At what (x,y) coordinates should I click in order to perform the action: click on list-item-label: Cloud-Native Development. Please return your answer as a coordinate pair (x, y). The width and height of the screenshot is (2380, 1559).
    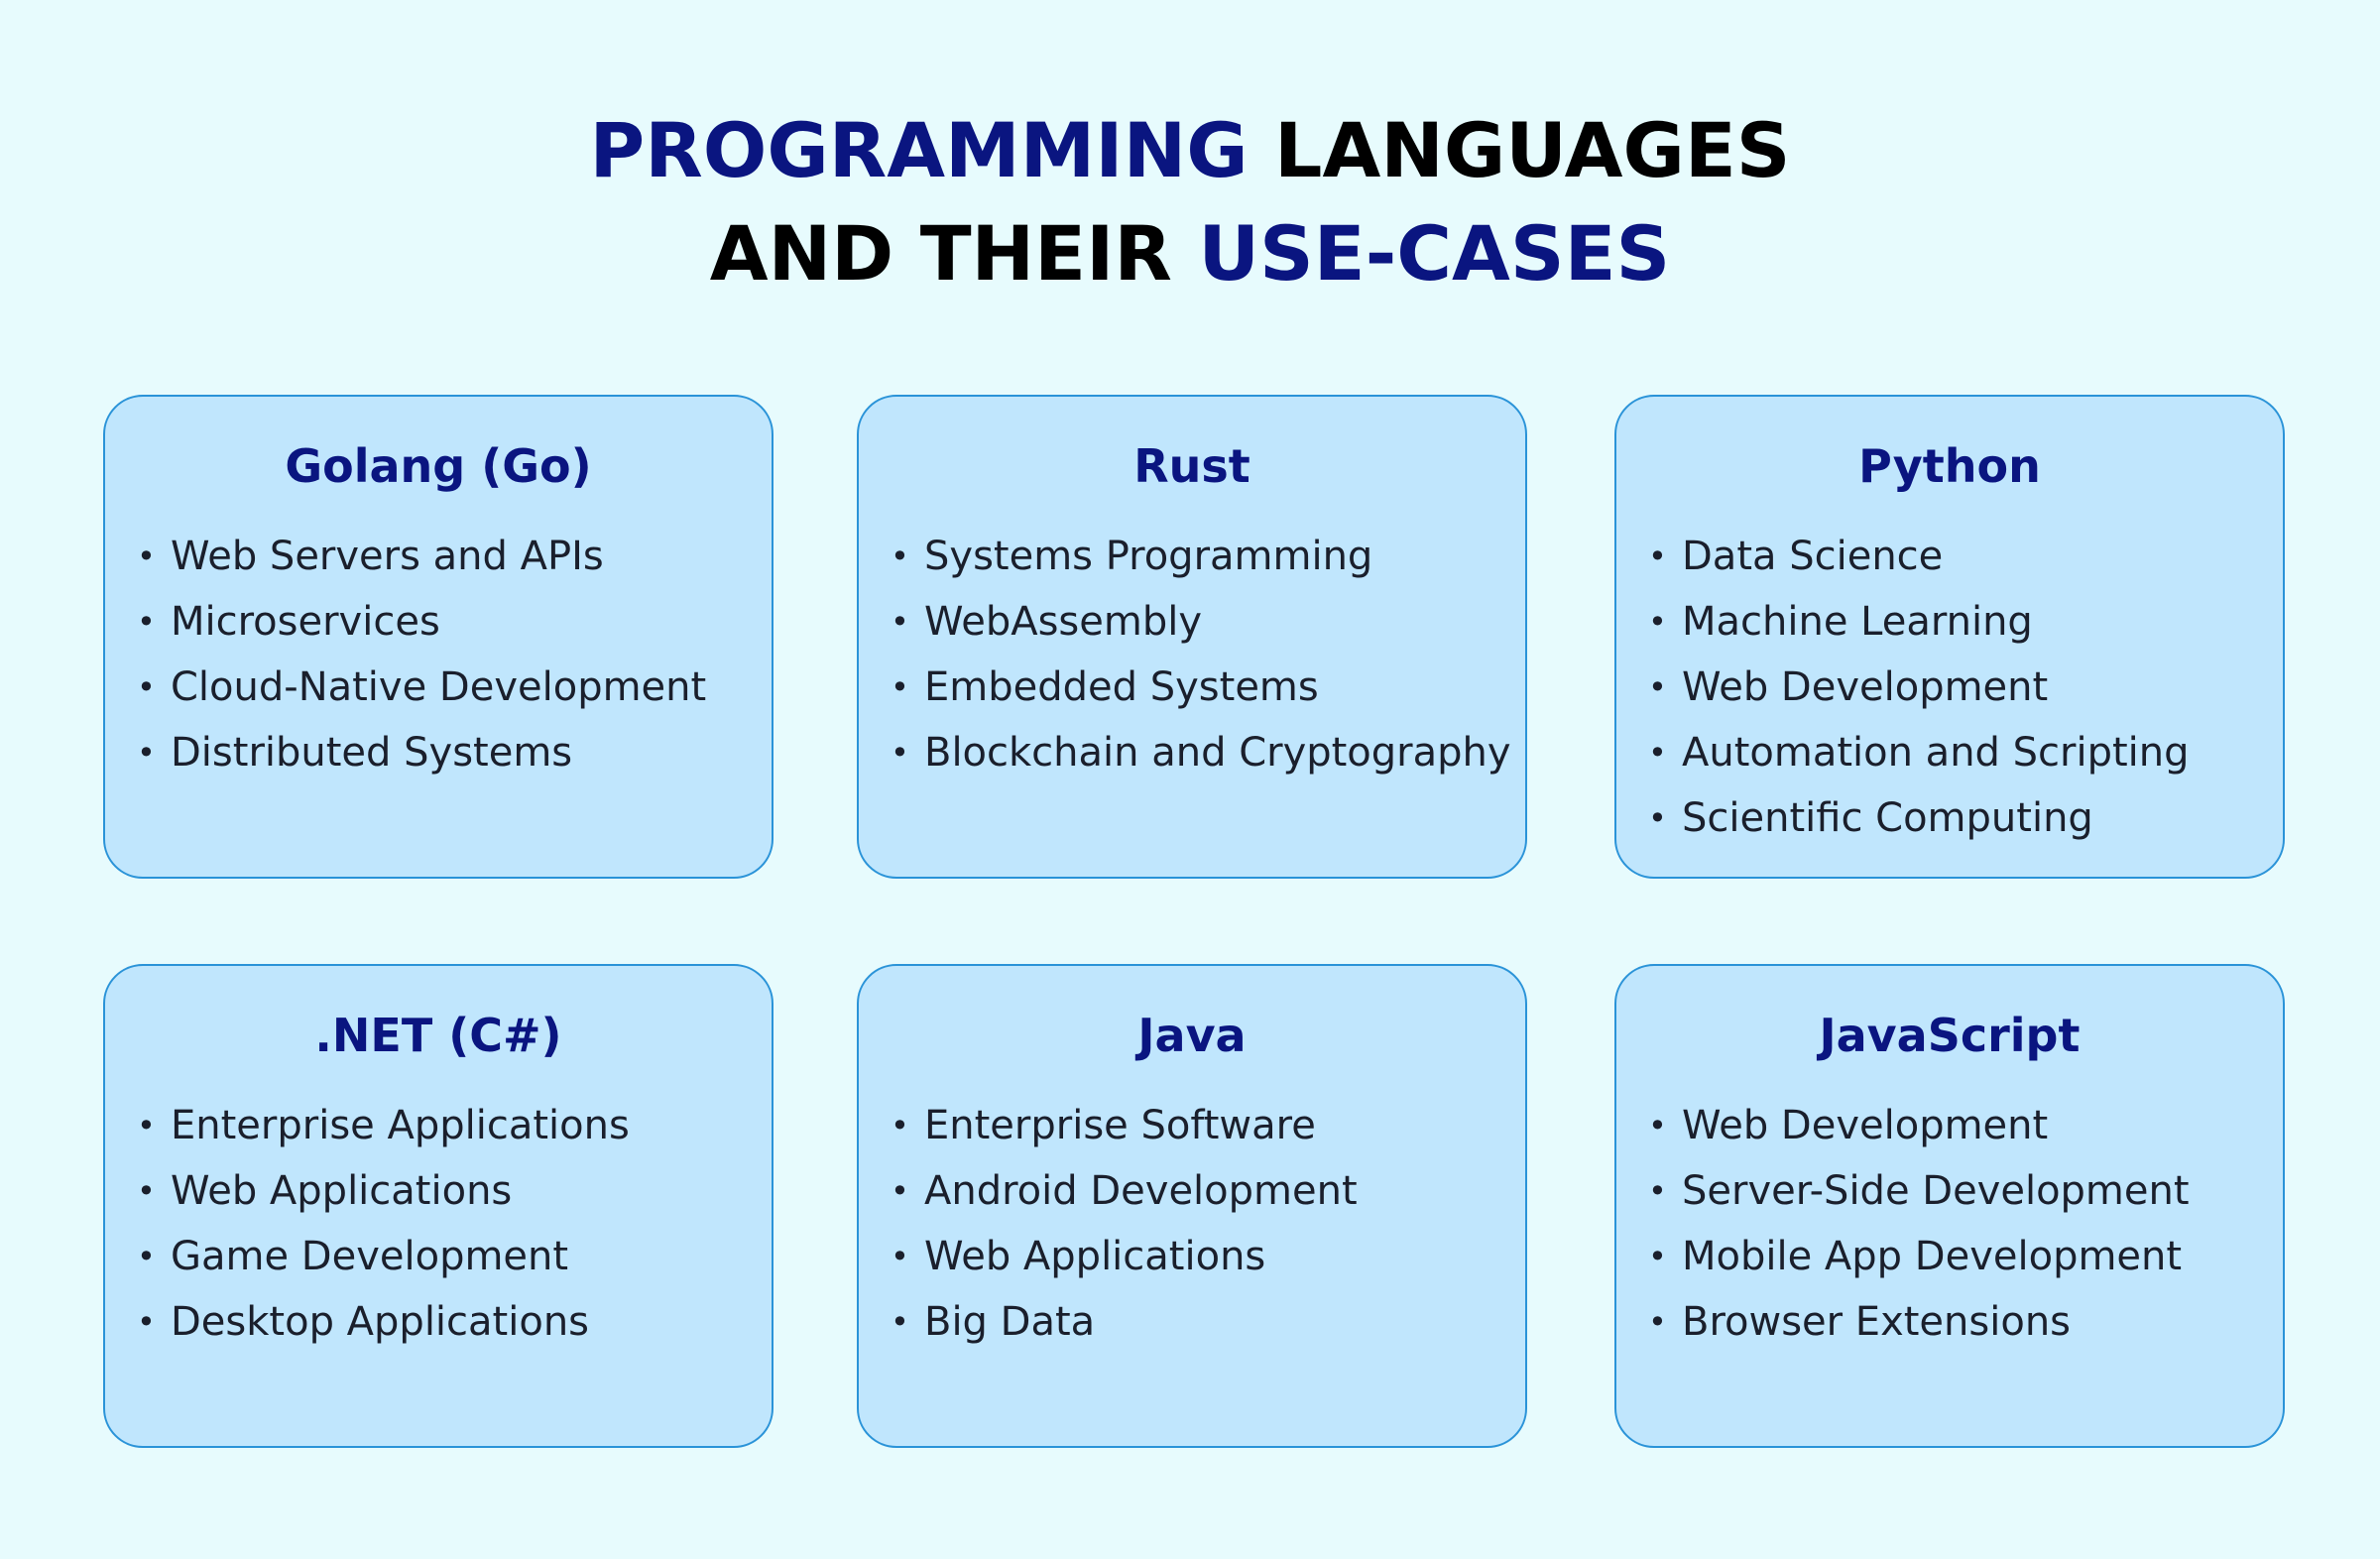
    Looking at the image, I should click on (439, 687).